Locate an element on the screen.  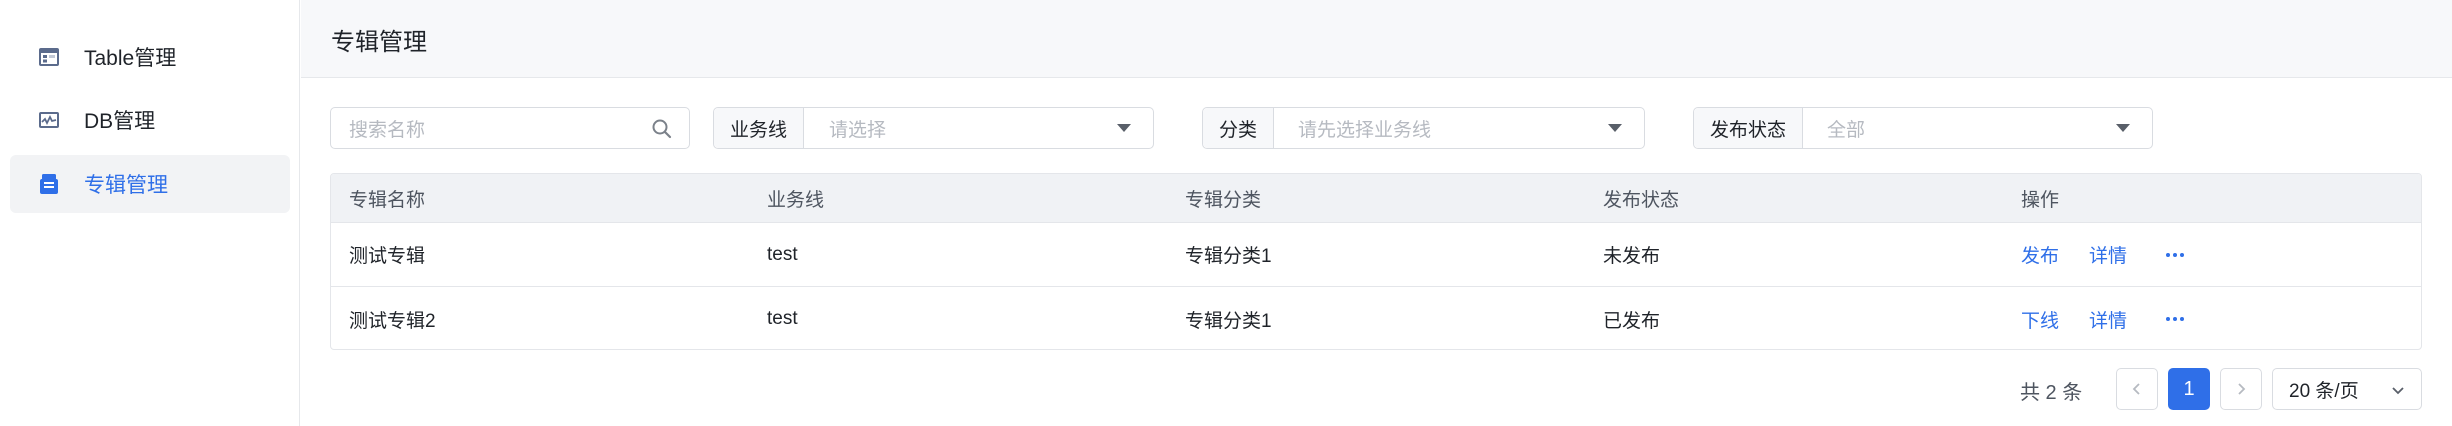
table-header: 专辑名称 业务线 专辑分类 发布状态 操作 is located at coordinates (1376, 198).